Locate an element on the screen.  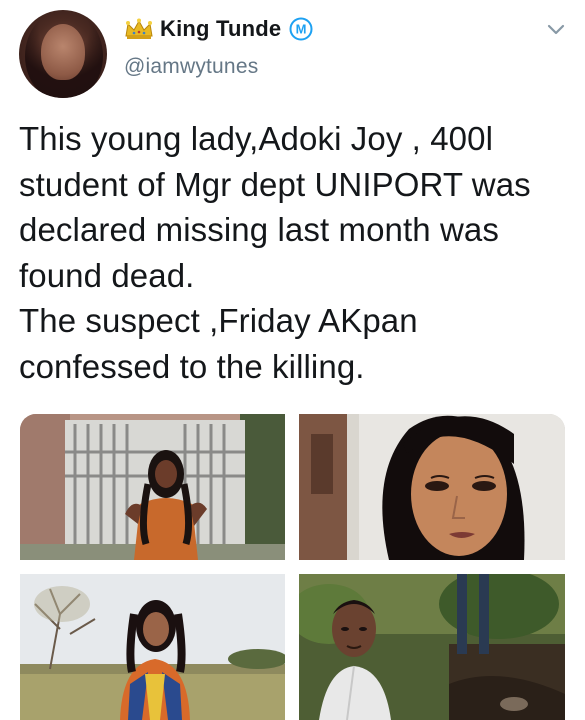
display-name: King Tunde is located at coordinates (220, 29).